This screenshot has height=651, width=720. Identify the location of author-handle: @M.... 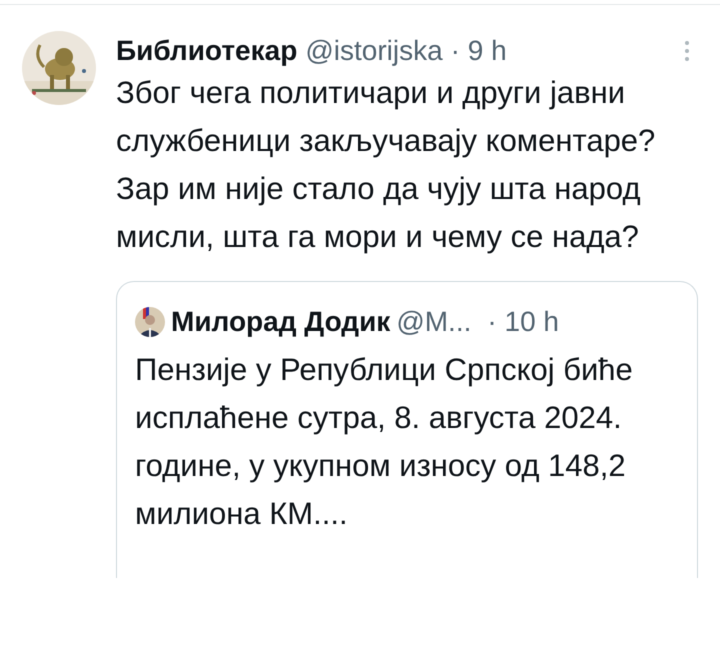
(434, 322).